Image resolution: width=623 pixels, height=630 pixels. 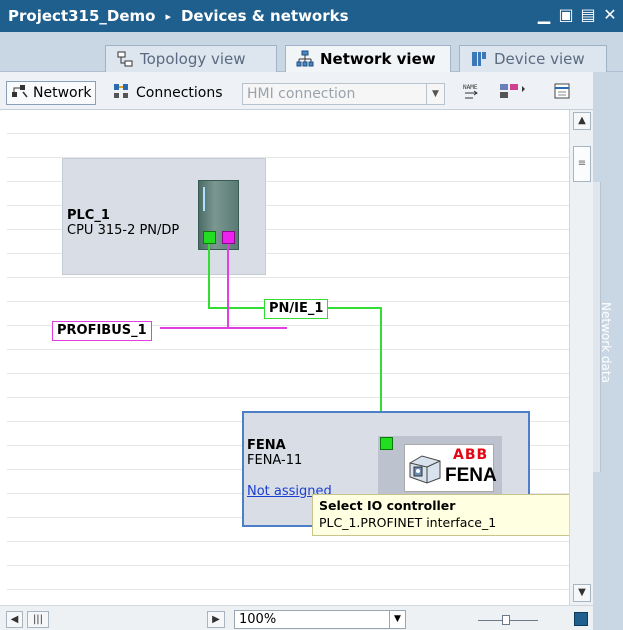 I want to click on maximize-icon: ▤, so click(x=588, y=15).